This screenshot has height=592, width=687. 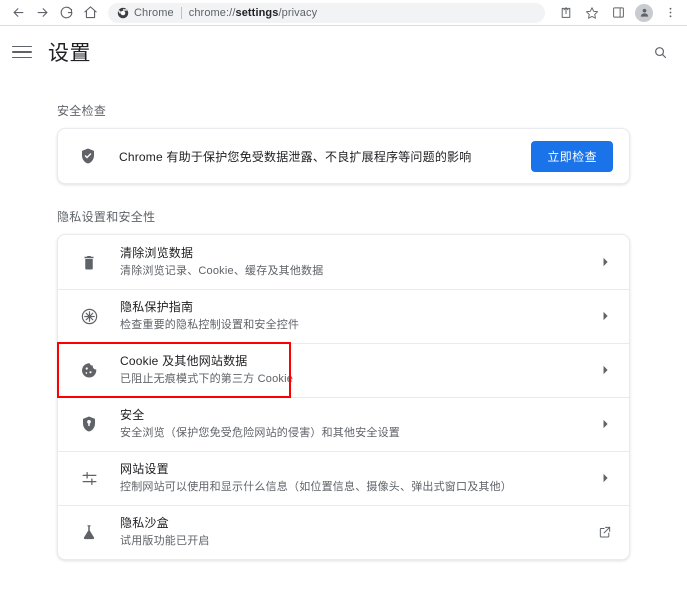 I want to click on privacy-row: Cookie 及其他网站数据已阻止无痕模式下的第三方 Cookie, so click(x=343, y=370).